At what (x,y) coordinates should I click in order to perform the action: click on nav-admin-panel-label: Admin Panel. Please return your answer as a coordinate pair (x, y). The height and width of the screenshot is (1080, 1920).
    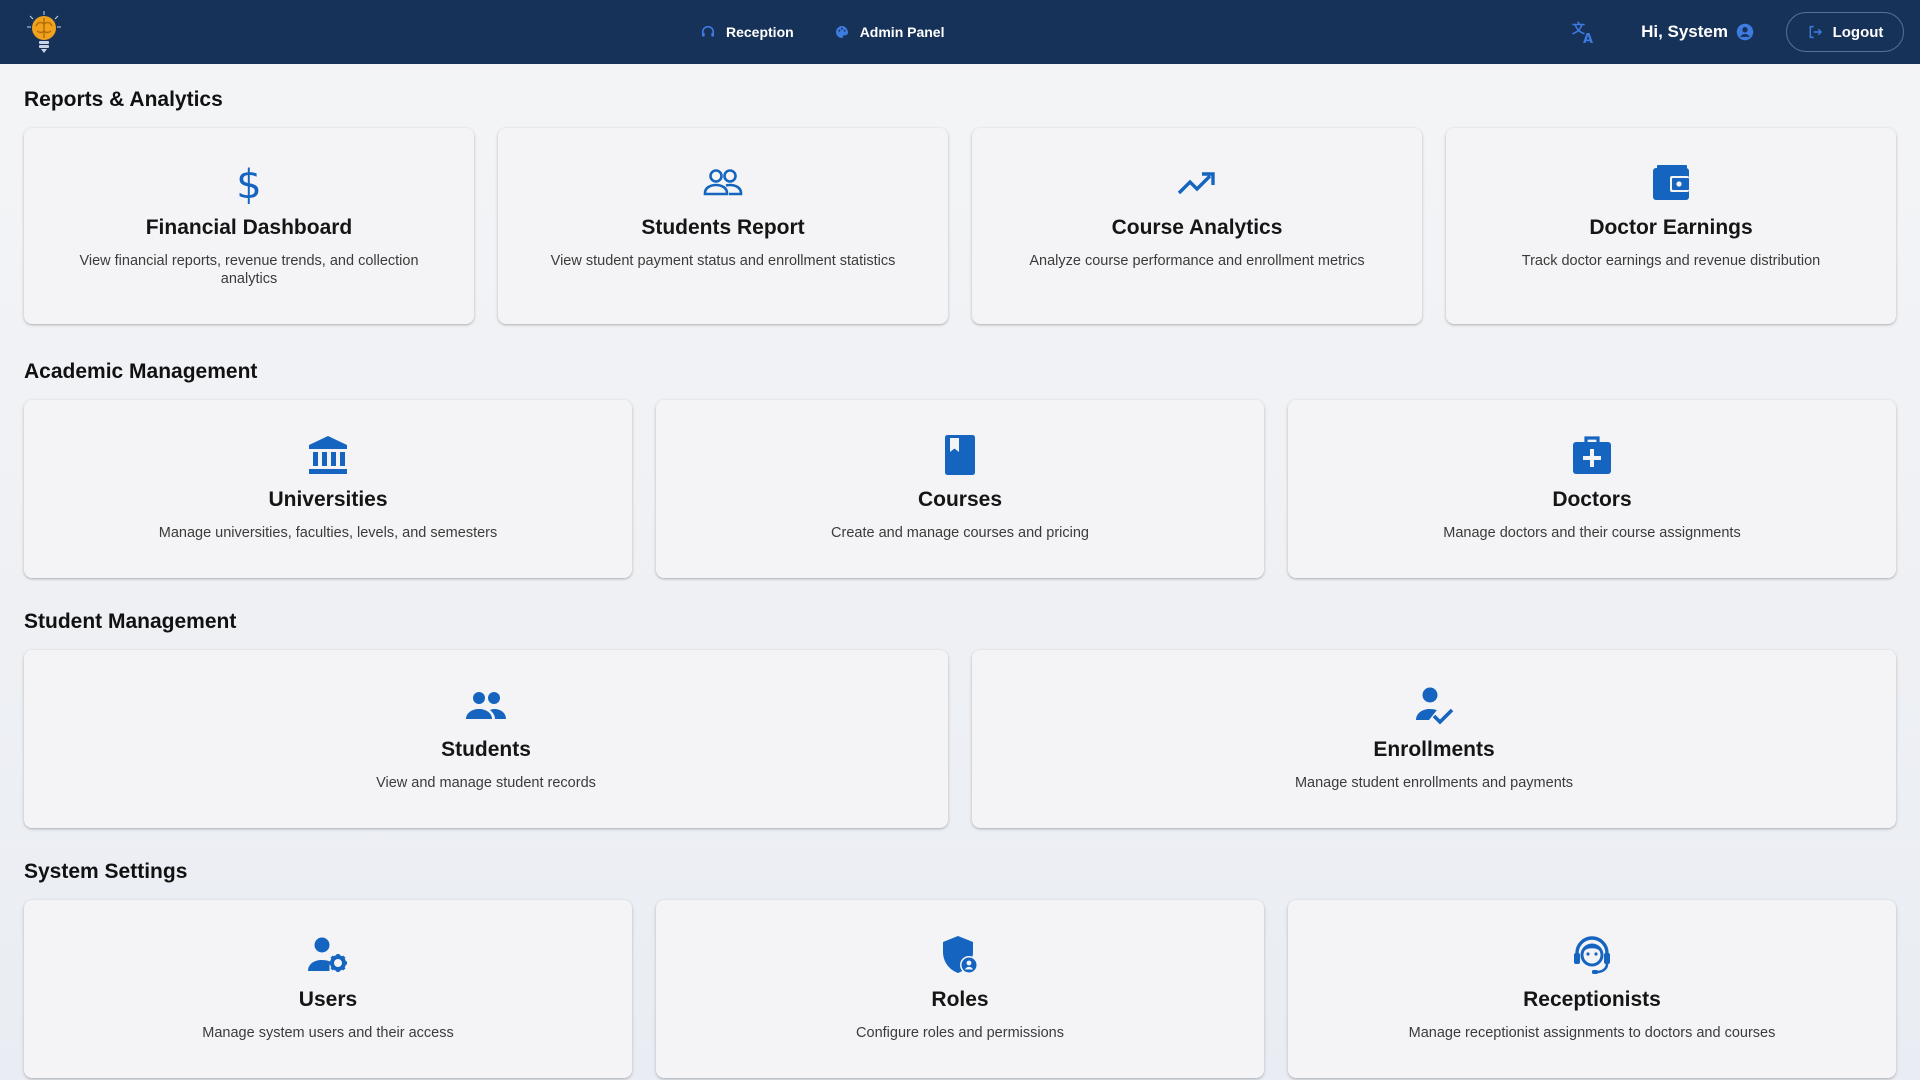
    Looking at the image, I should click on (902, 32).